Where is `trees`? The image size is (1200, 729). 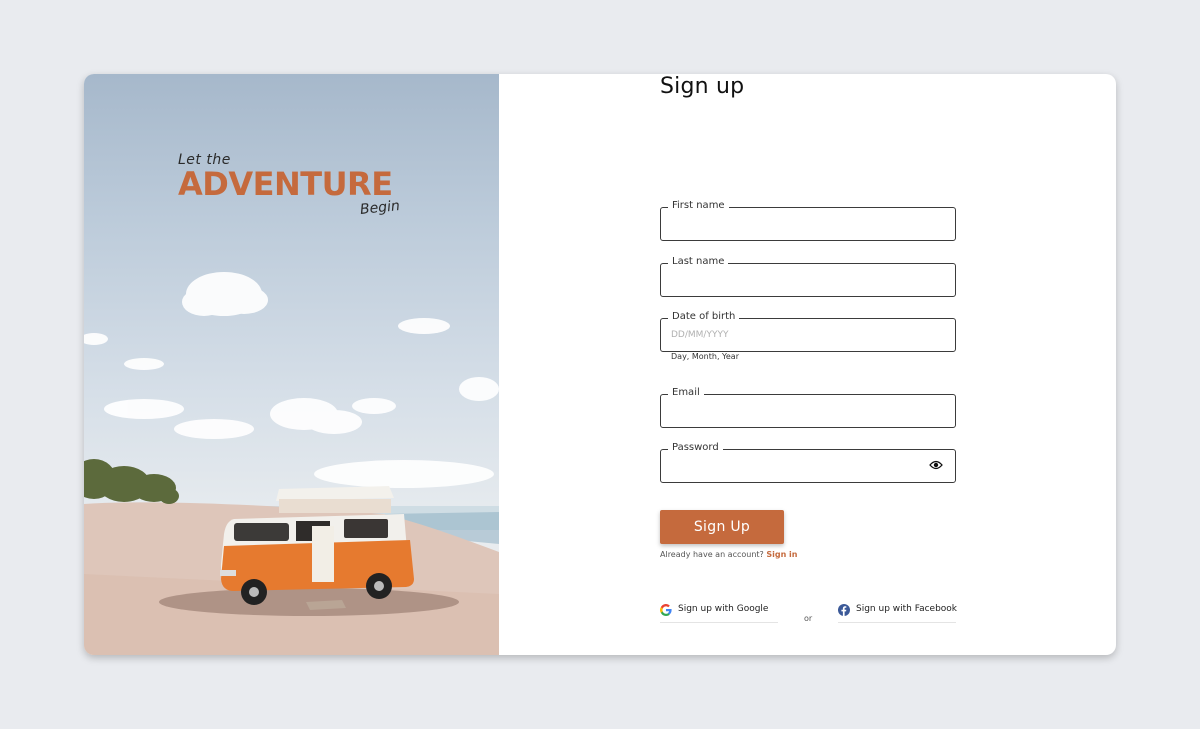 trees is located at coordinates (131, 481).